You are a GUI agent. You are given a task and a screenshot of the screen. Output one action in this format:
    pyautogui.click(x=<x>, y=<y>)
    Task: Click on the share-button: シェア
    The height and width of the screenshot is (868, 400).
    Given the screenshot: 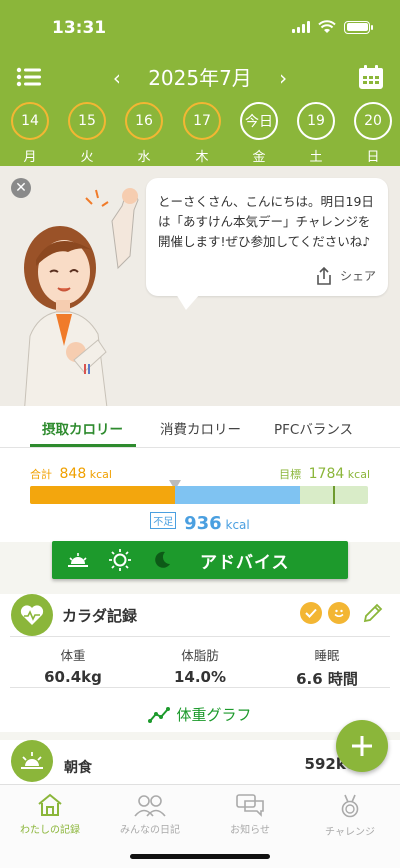 What is the action you would take?
    pyautogui.click(x=345, y=276)
    